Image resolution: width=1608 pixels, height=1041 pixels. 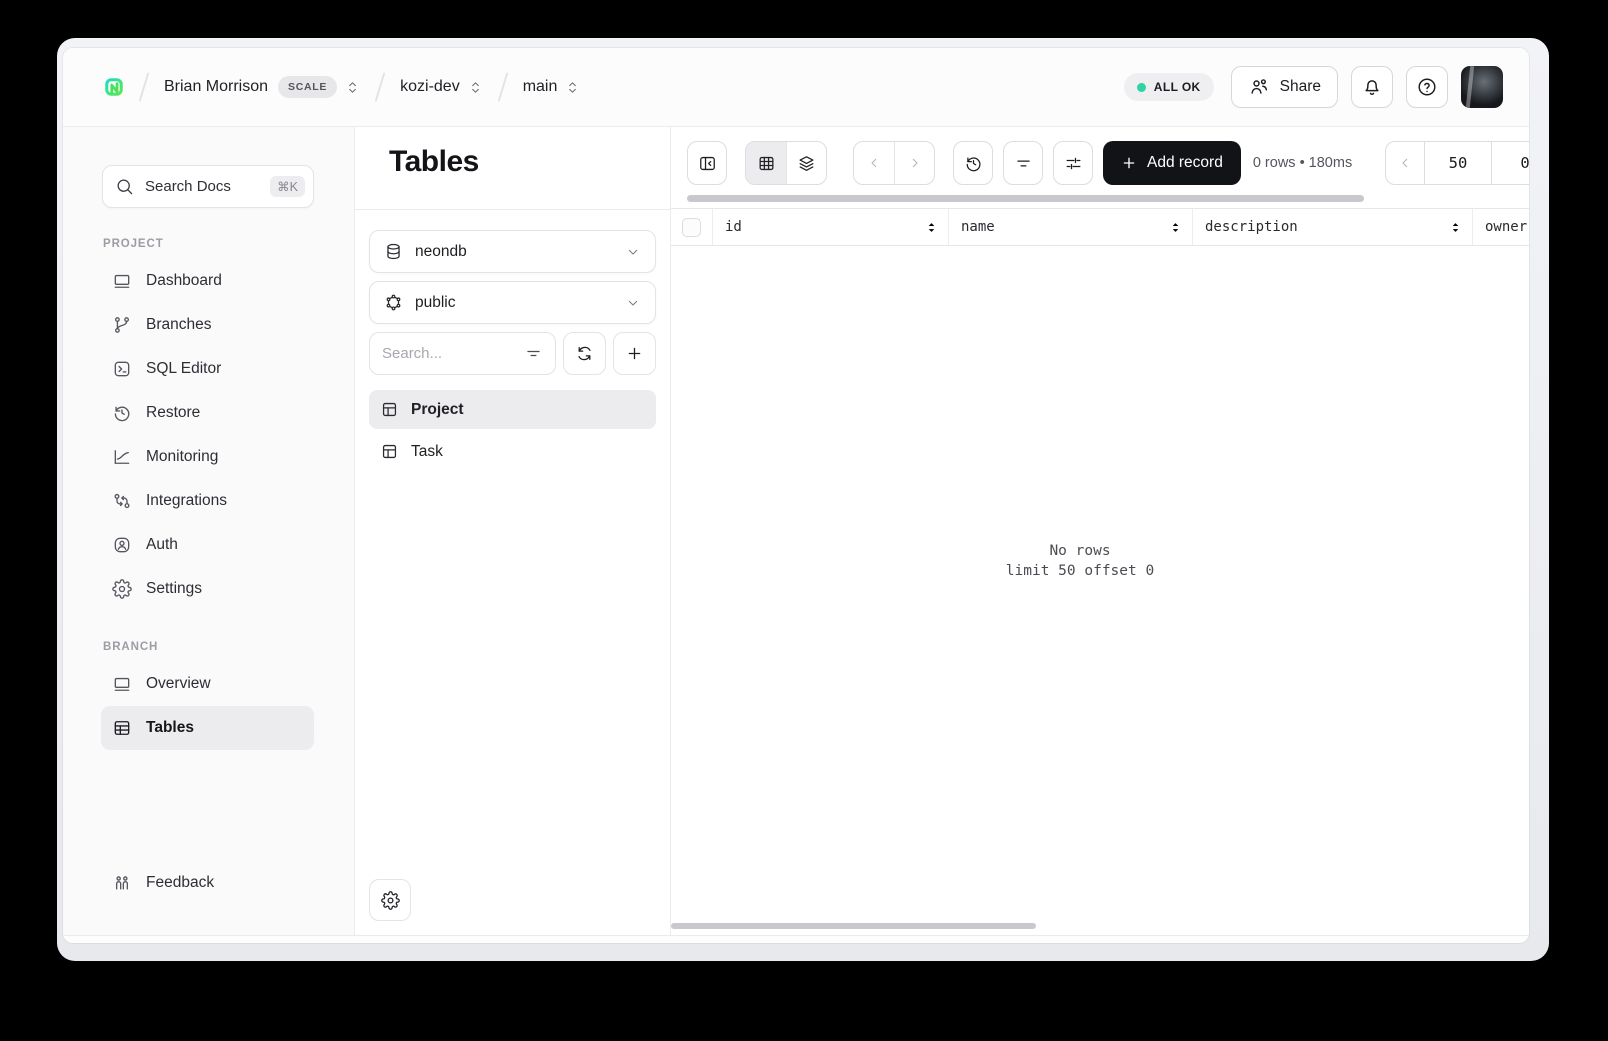 I want to click on pagination-control: 50 0, so click(x=1457, y=163).